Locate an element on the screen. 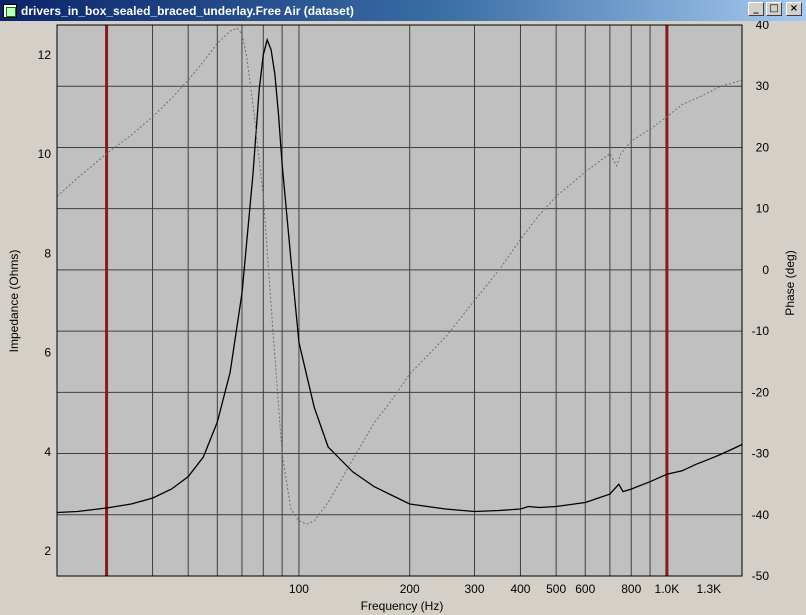  y2-tick-label: 40 is located at coordinates (763, 26).